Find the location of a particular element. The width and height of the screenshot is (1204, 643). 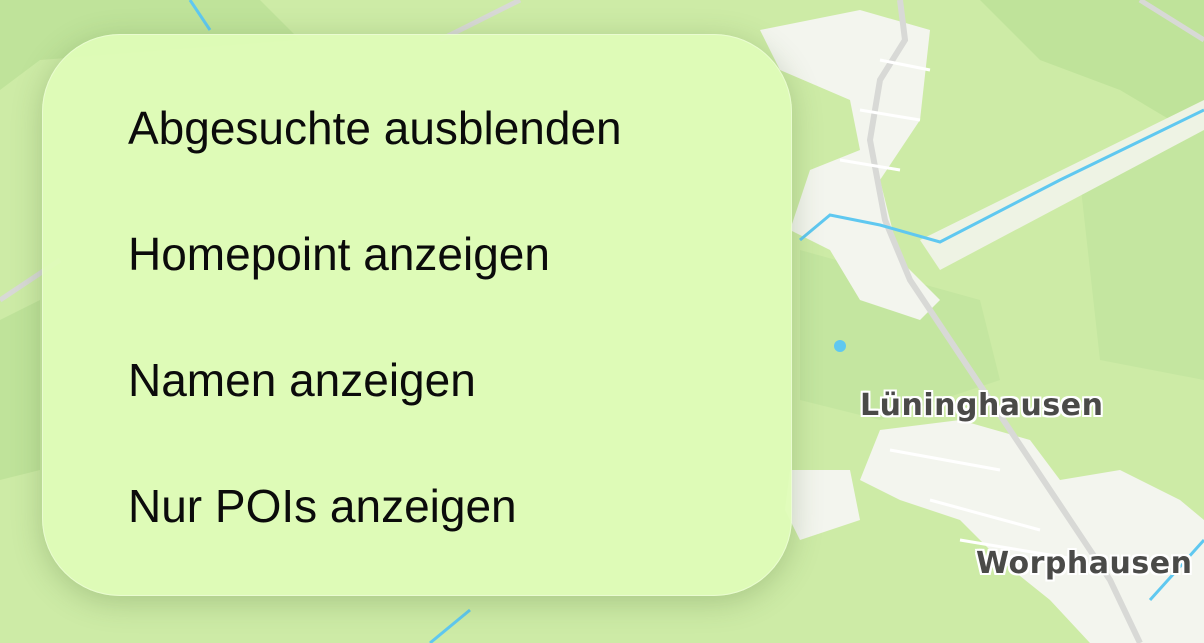

map-forest-patch is located at coordinates (20, 390).